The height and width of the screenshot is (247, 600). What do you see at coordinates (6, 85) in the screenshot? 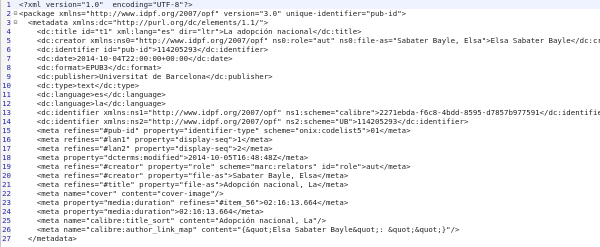
I see `line-number: 10` at bounding box center [6, 85].